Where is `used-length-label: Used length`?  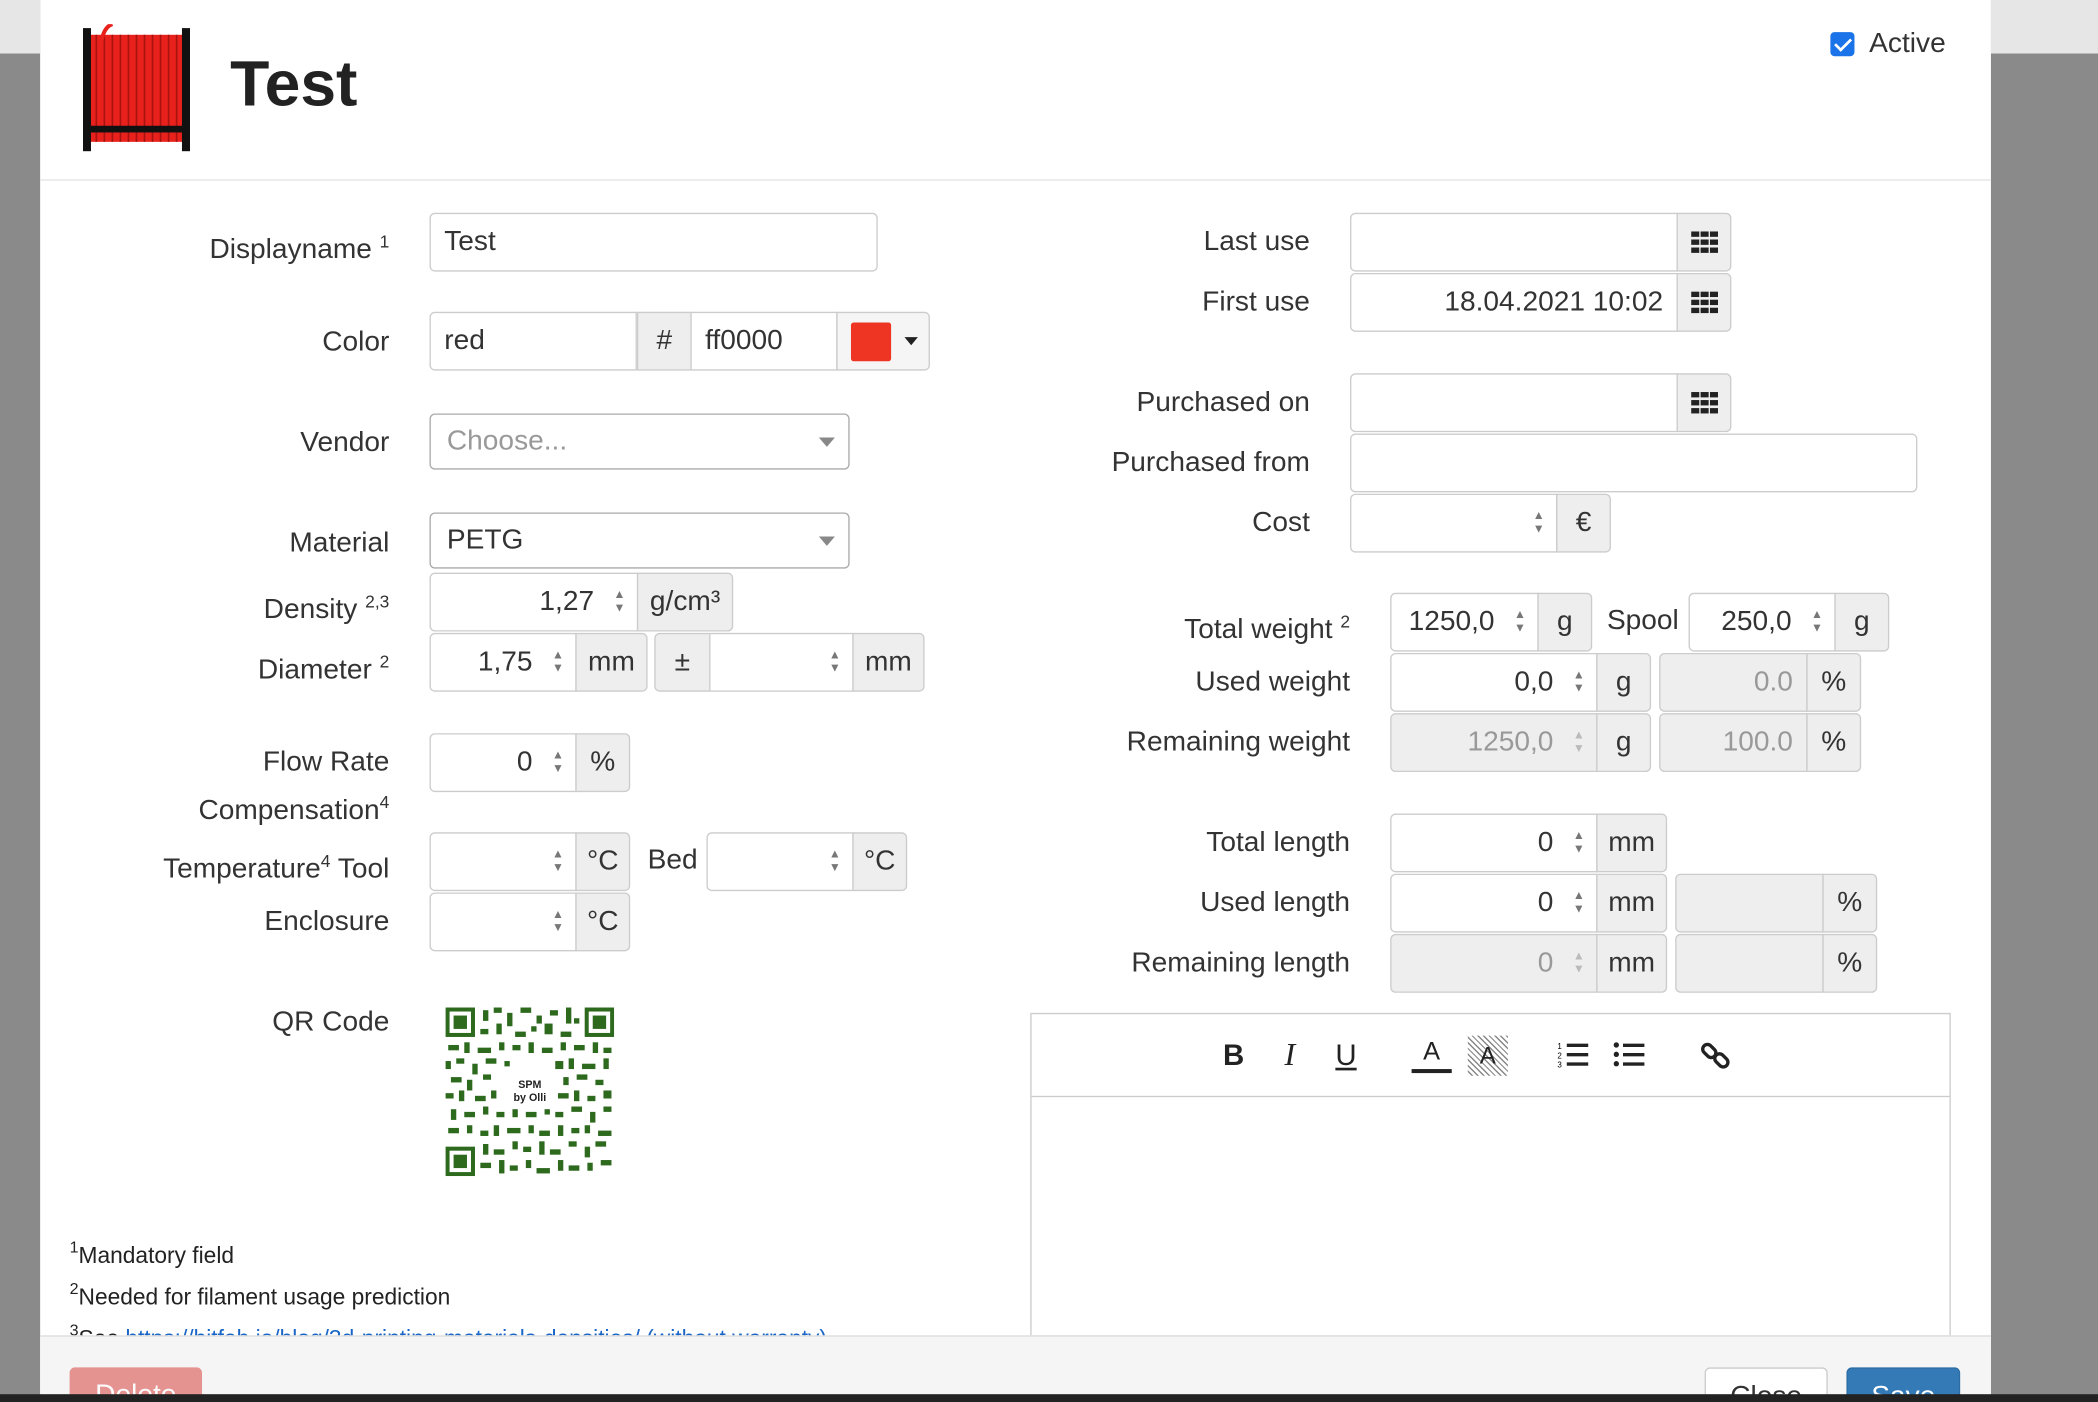
used-length-label: Used length is located at coordinates (1275, 902).